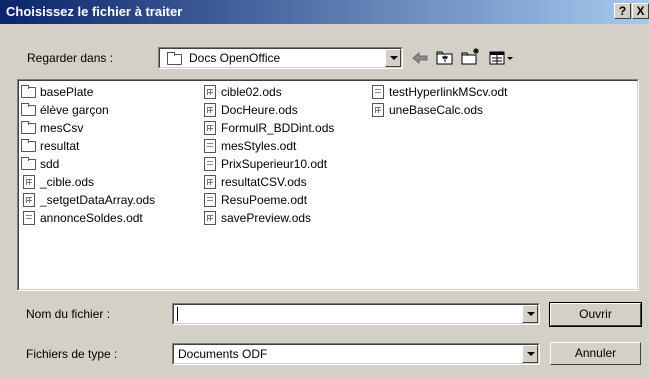 The width and height of the screenshot is (649, 378). I want to click on file-item: _setgetDataArray.ods, so click(88, 200).